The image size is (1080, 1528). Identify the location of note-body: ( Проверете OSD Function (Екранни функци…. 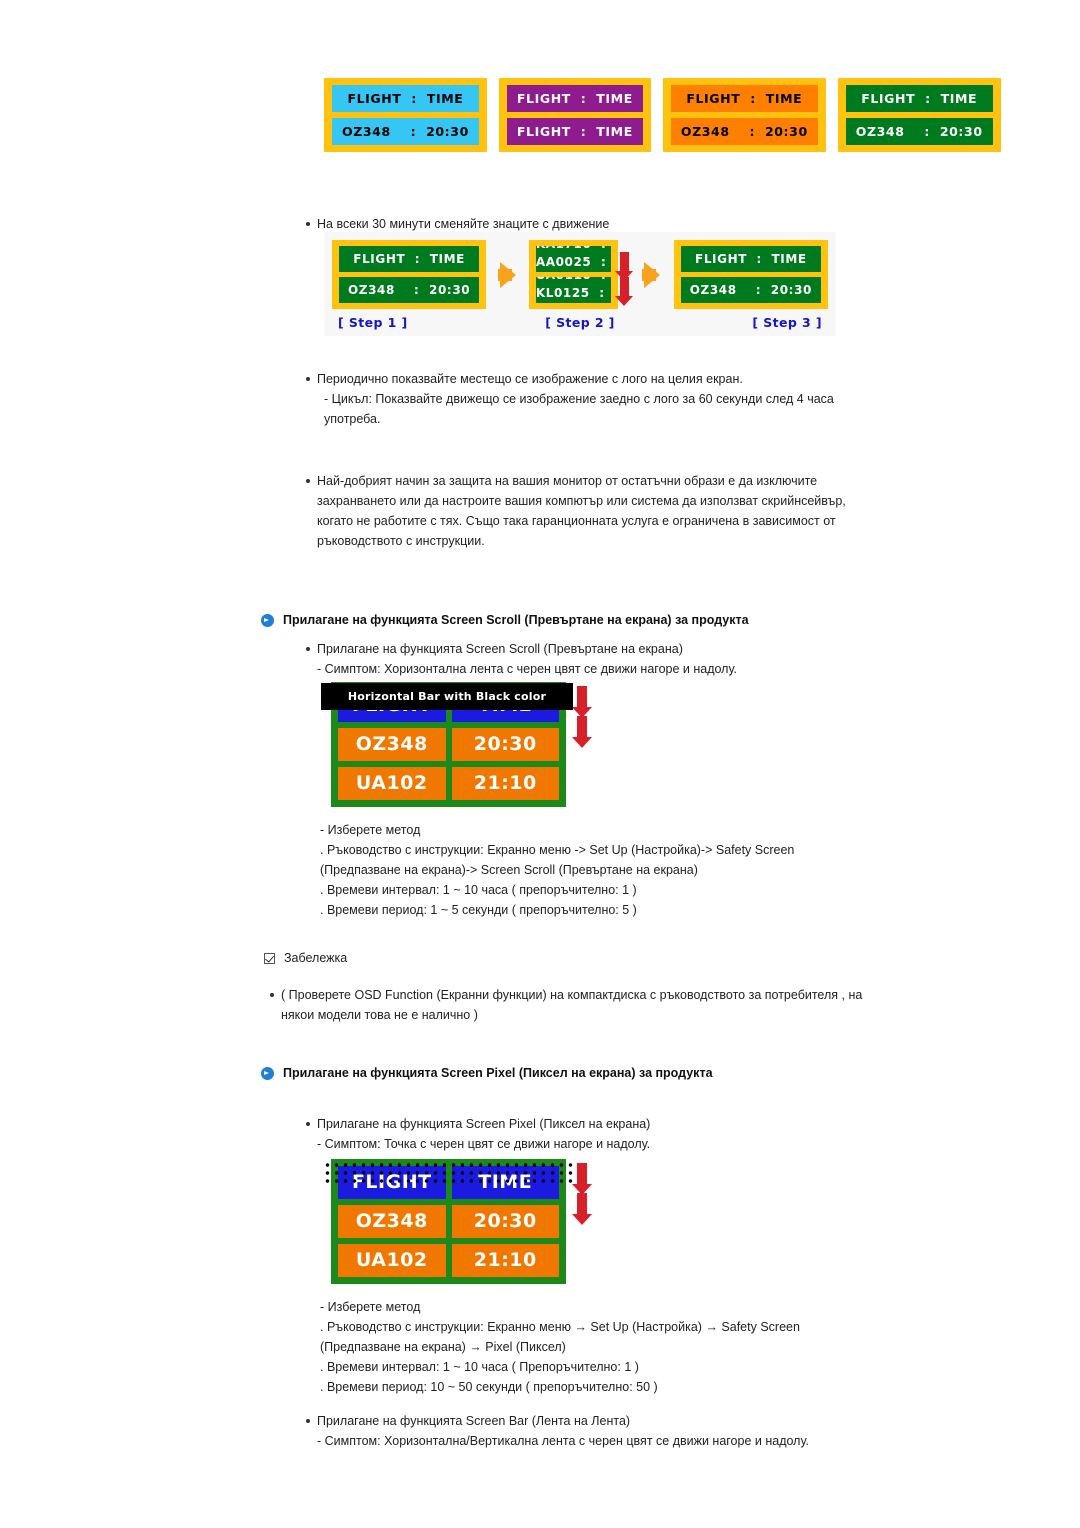
(580, 1005).